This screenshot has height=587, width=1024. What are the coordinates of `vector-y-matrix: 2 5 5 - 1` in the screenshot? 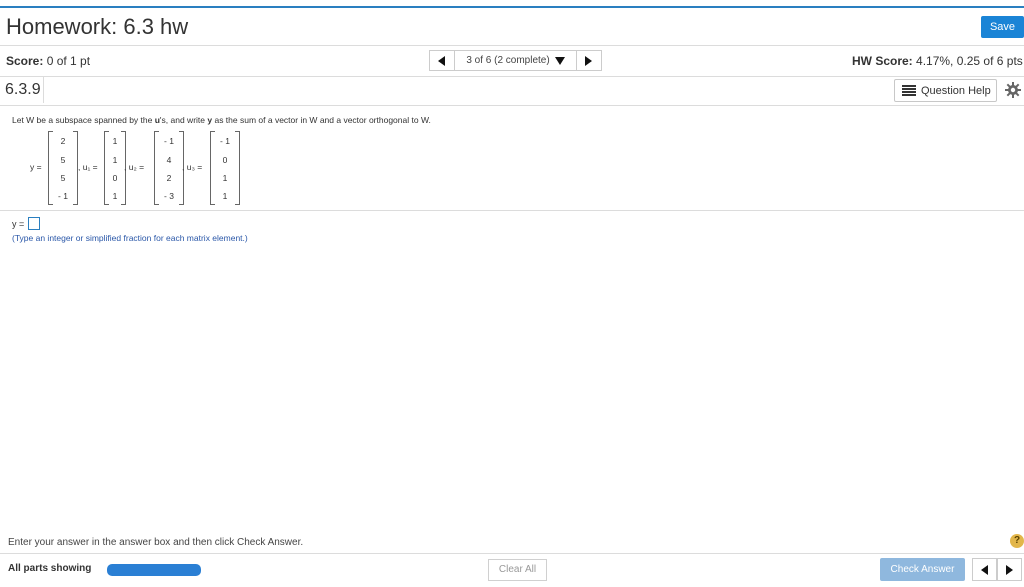 It's located at (63, 168).